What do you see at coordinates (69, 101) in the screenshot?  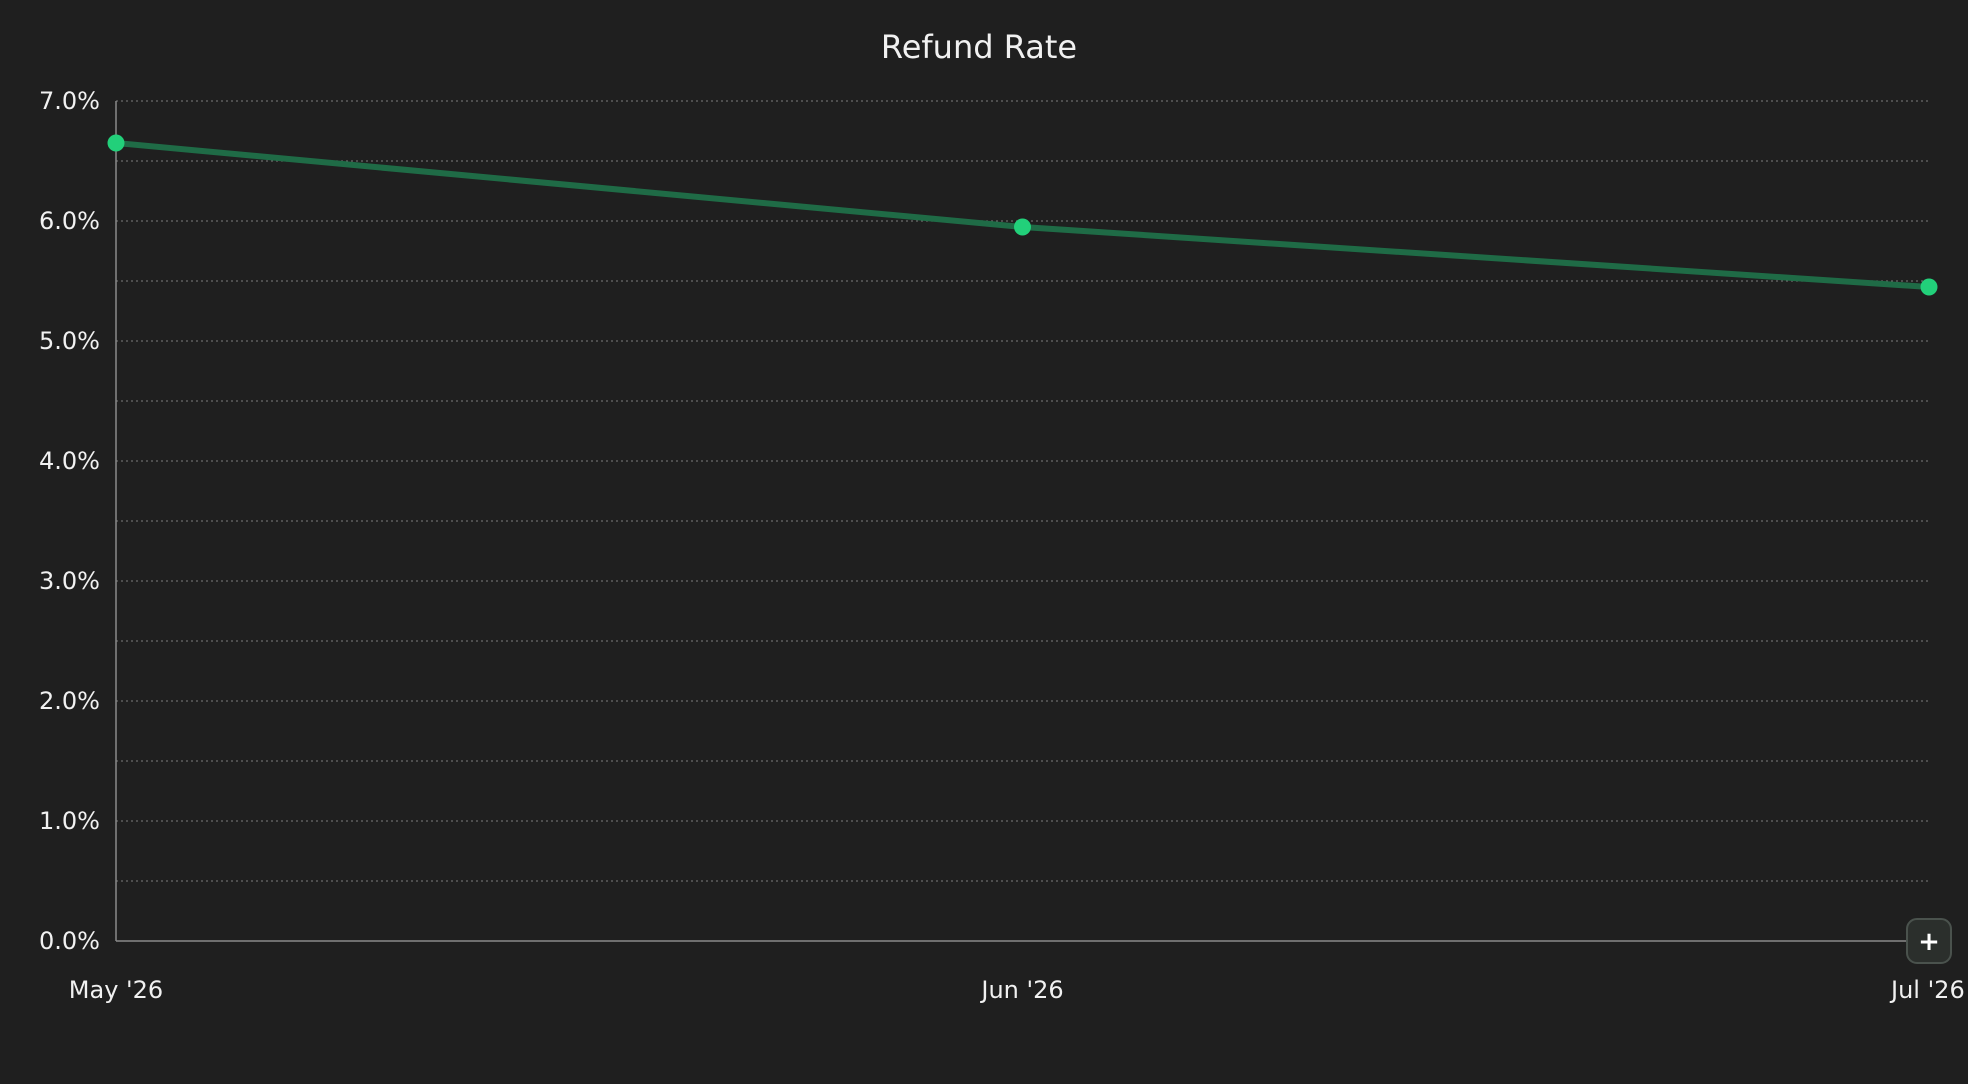 I see `y-tick-label: 7.0%` at bounding box center [69, 101].